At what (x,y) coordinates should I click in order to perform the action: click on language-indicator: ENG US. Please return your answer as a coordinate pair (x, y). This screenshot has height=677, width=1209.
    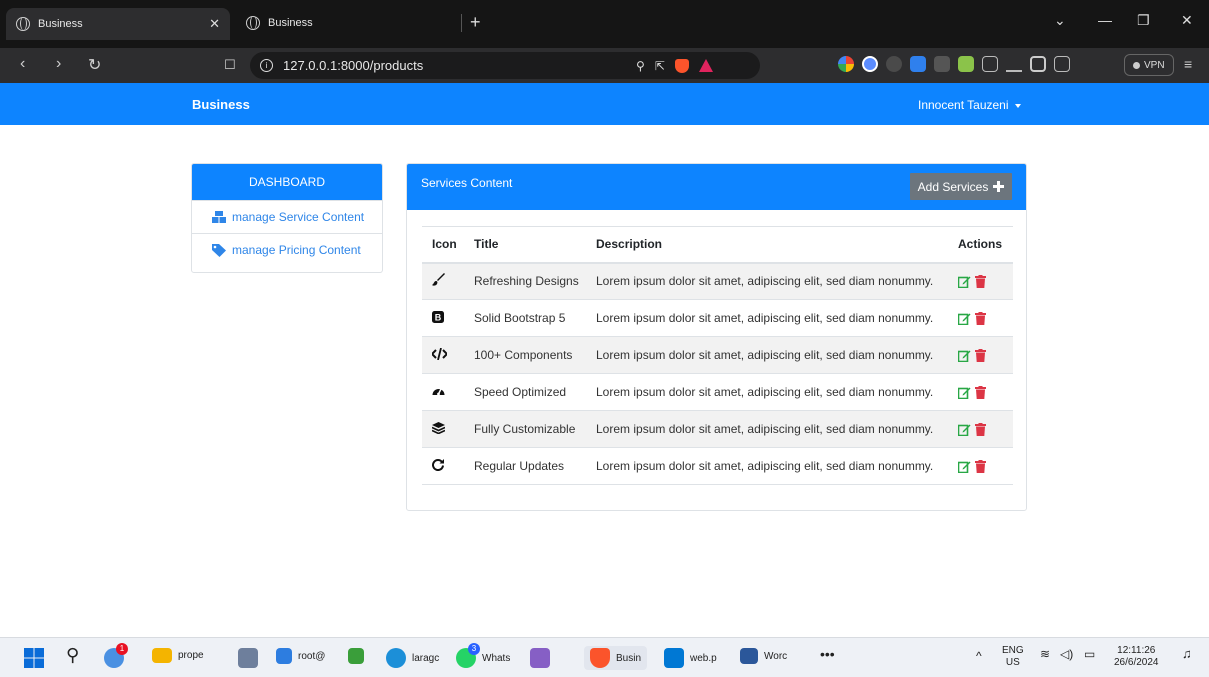
    Looking at the image, I should click on (1013, 657).